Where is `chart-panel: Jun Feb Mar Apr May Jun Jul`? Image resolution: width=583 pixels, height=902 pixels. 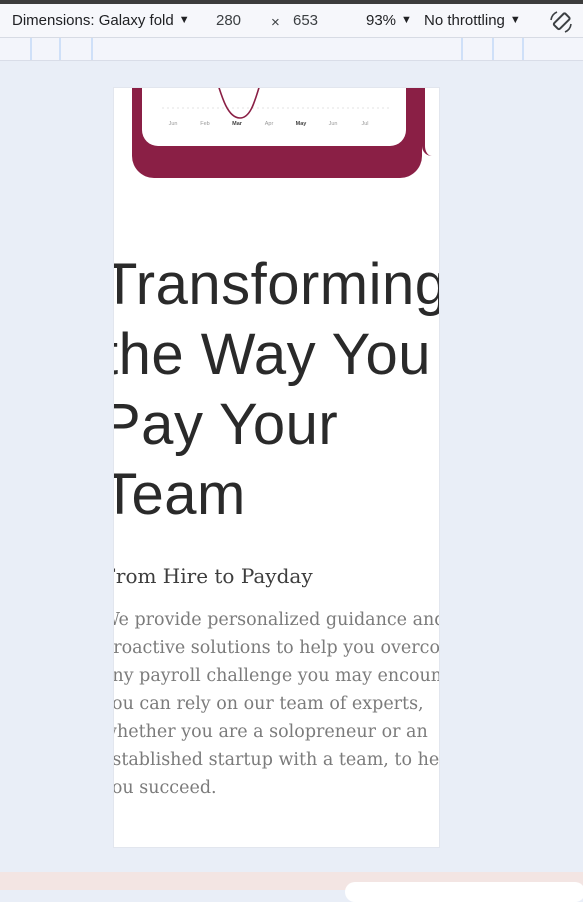
chart-panel: Jun Feb Mar Apr May Jun Jul is located at coordinates (274, 117).